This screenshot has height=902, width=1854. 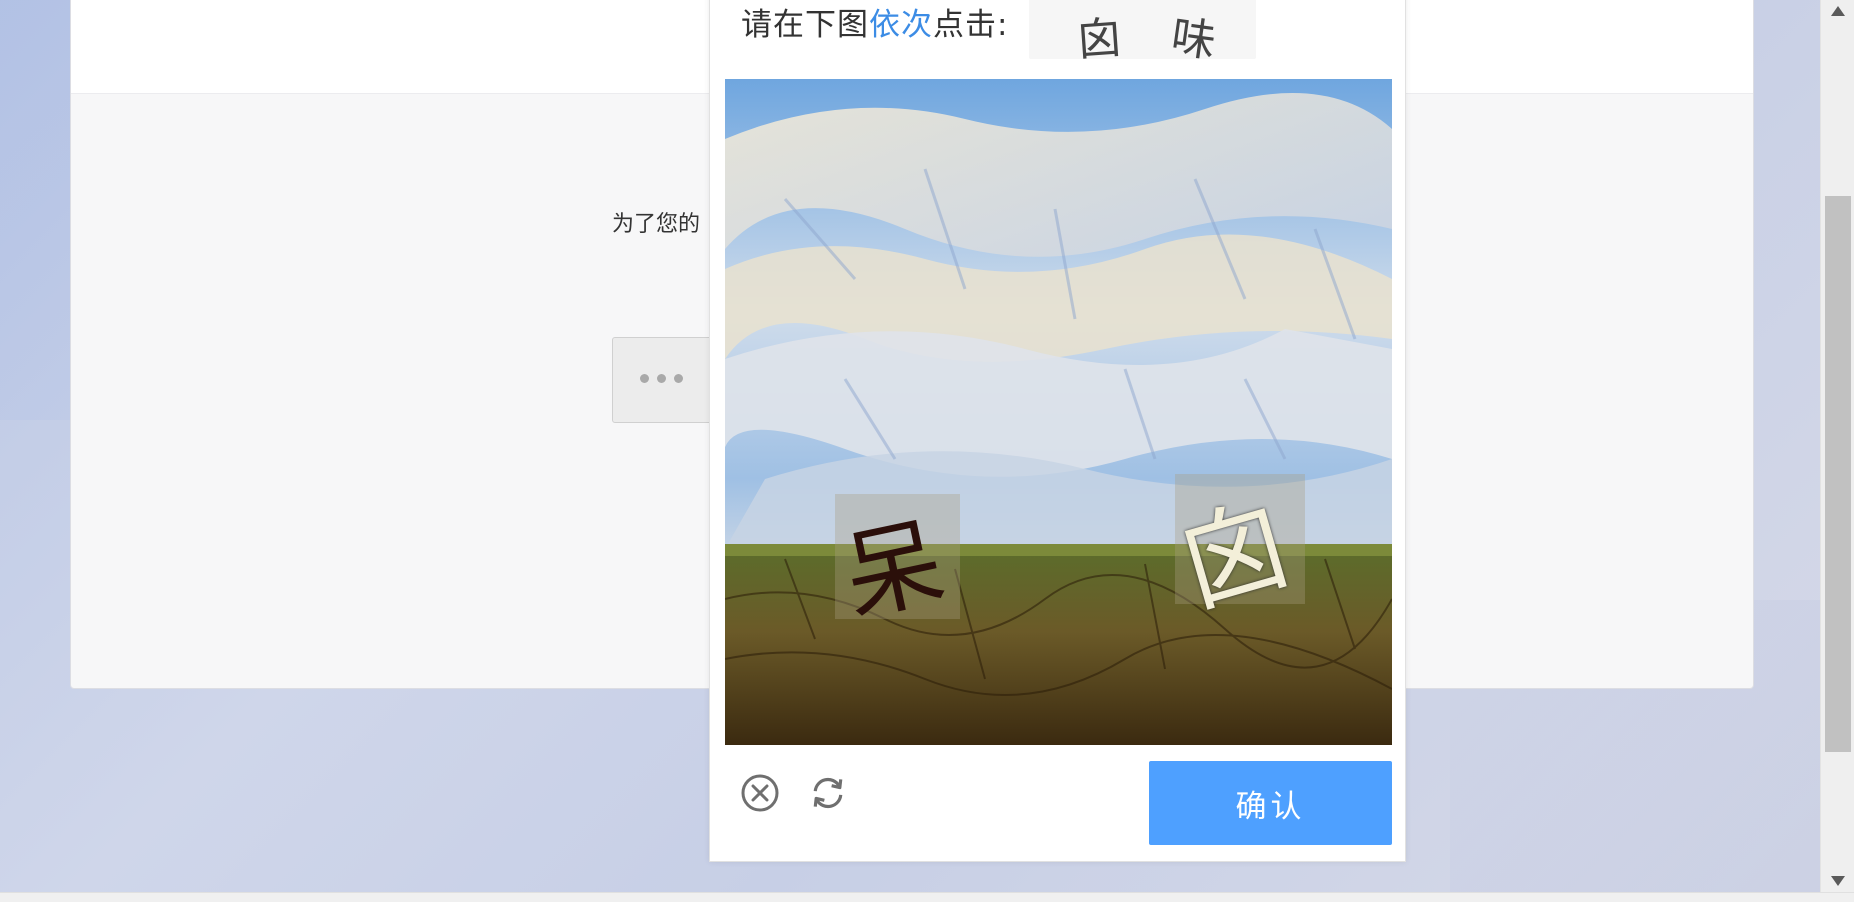 I want to click on instruction-highlight: 依次, so click(x=901, y=25).